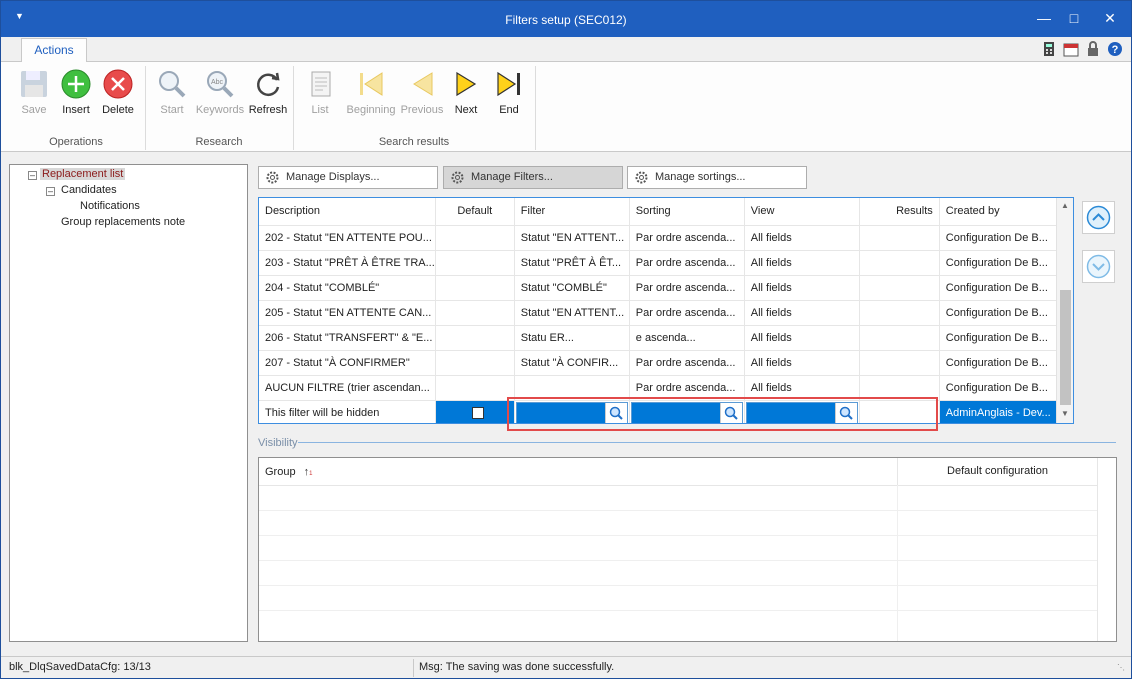 The image size is (1132, 679). I want to click on tab-actions: Actions, so click(54, 50).